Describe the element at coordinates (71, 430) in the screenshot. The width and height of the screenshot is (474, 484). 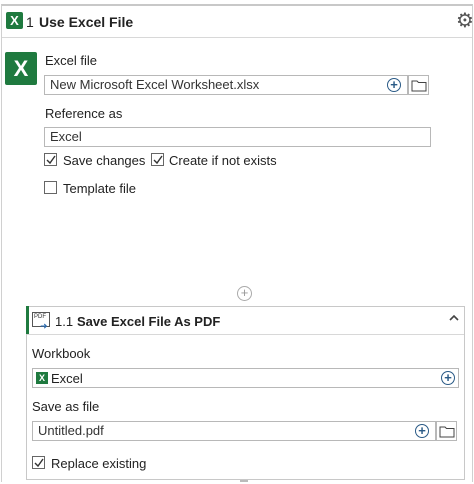
I see `save-as-value: Untitled.pdf` at that location.